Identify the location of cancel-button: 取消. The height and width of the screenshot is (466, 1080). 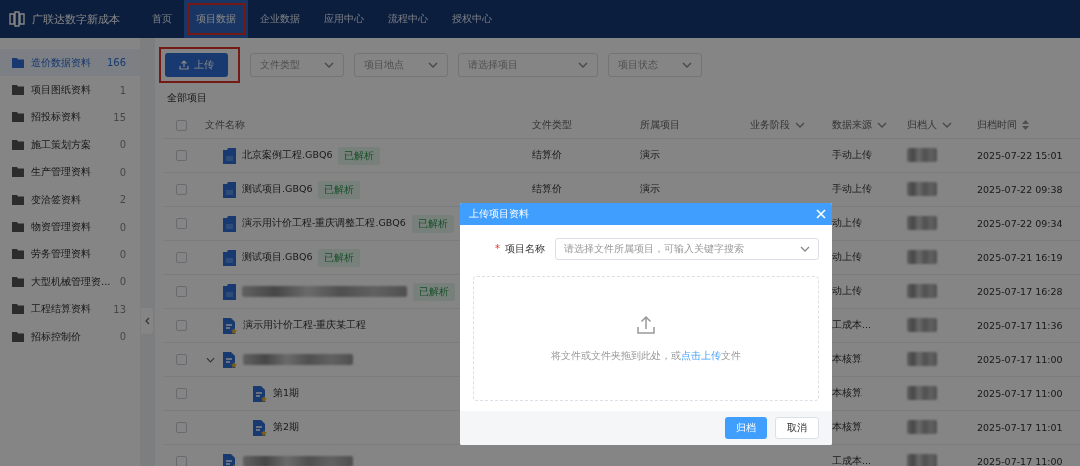
(797, 428).